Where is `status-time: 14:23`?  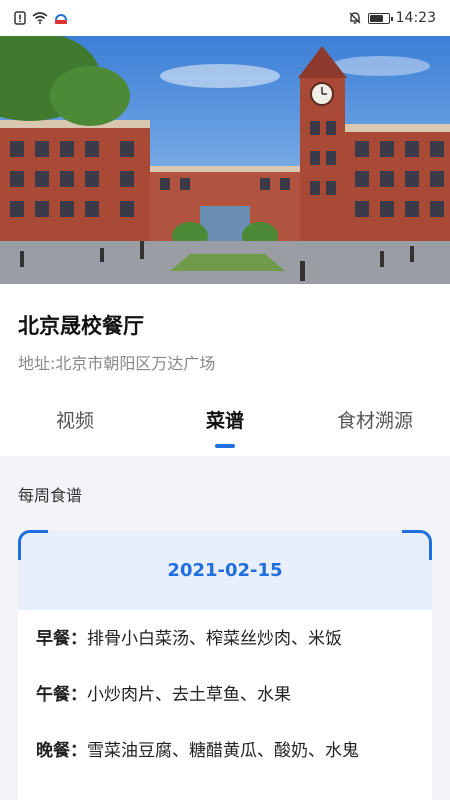 status-time: 14:23 is located at coordinates (415, 18).